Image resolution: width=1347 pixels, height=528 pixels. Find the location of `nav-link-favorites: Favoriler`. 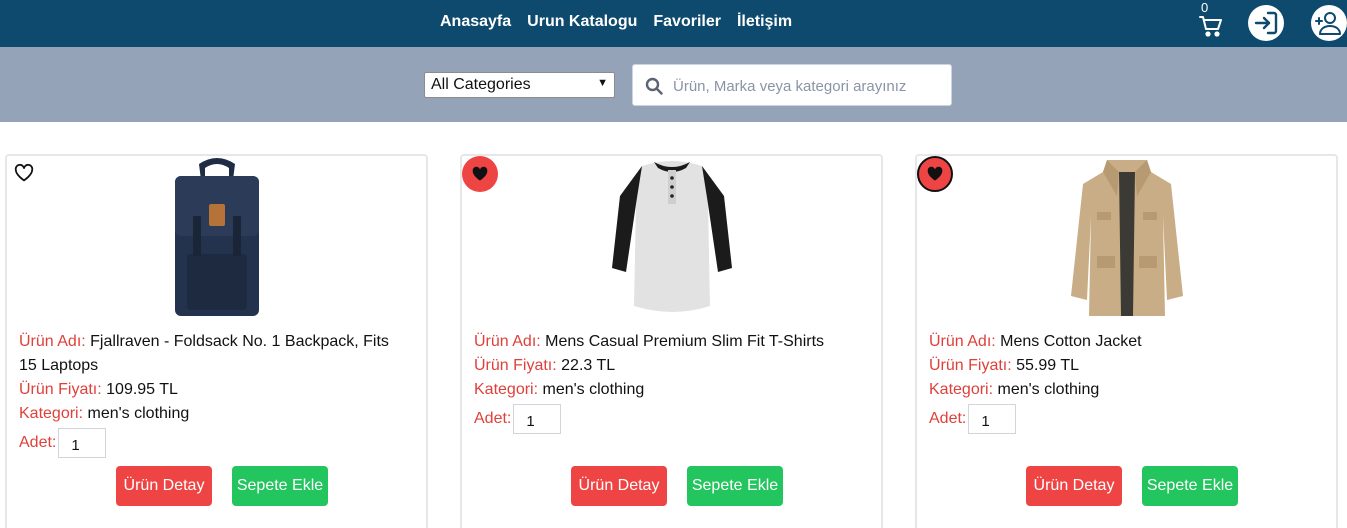

nav-link-favorites: Favoriler is located at coordinates (687, 22).